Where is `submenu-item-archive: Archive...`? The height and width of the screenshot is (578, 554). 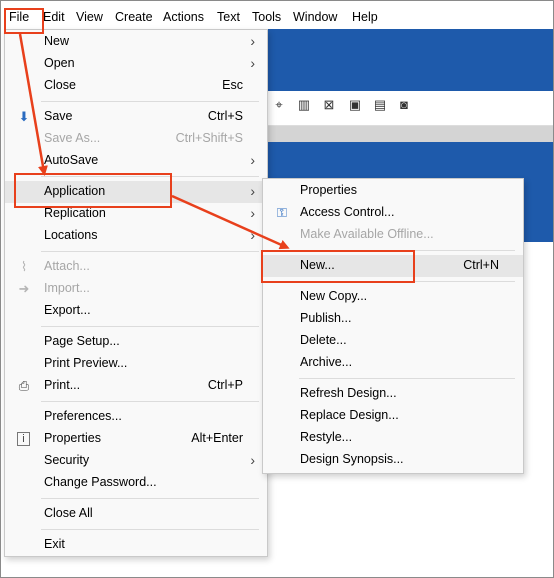
submenu-item-archive: Archive... is located at coordinates (393, 363).